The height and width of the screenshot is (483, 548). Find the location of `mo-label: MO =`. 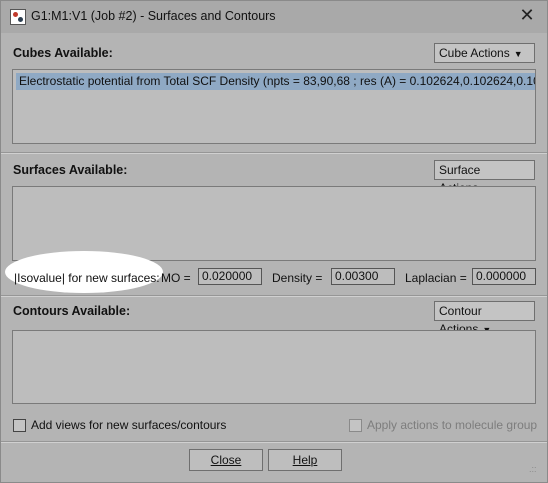

mo-label: MO = is located at coordinates (176, 278).